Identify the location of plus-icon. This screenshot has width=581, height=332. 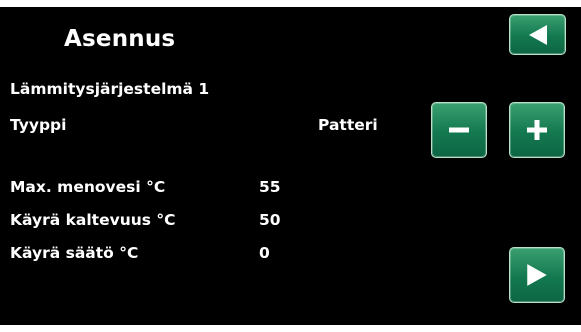
(537, 130).